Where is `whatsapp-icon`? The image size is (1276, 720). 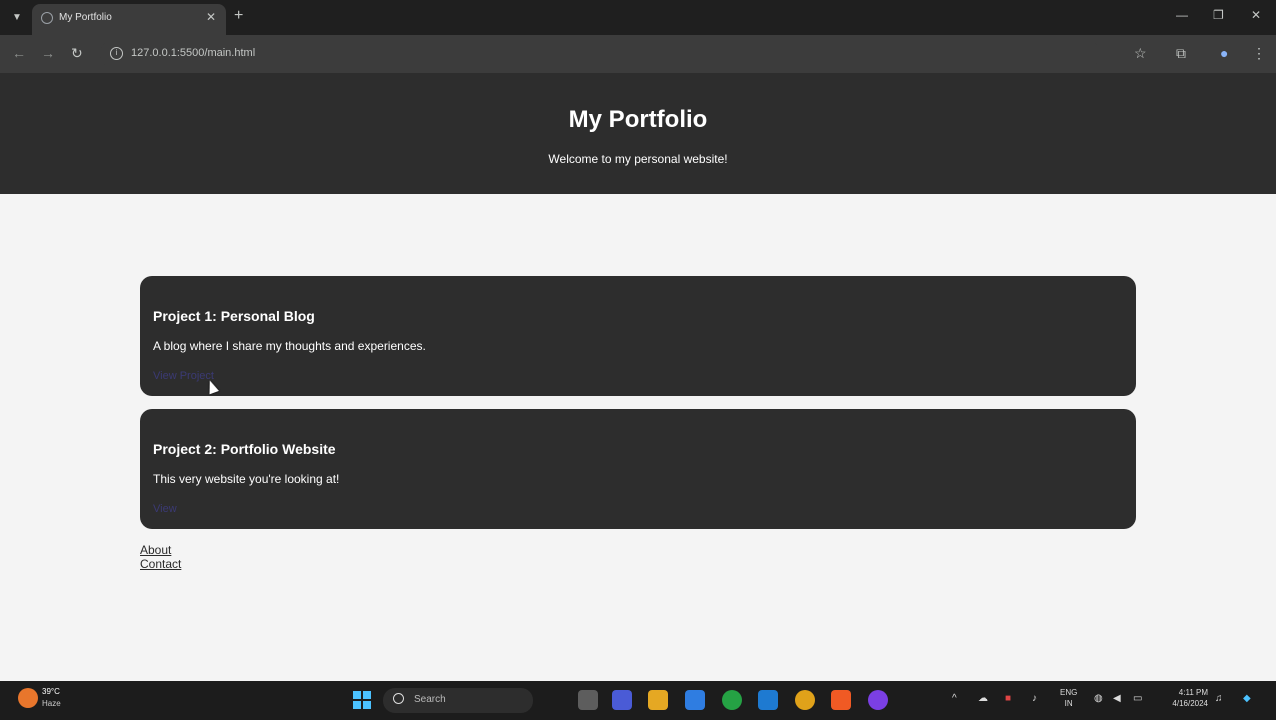 whatsapp-icon is located at coordinates (732, 700).